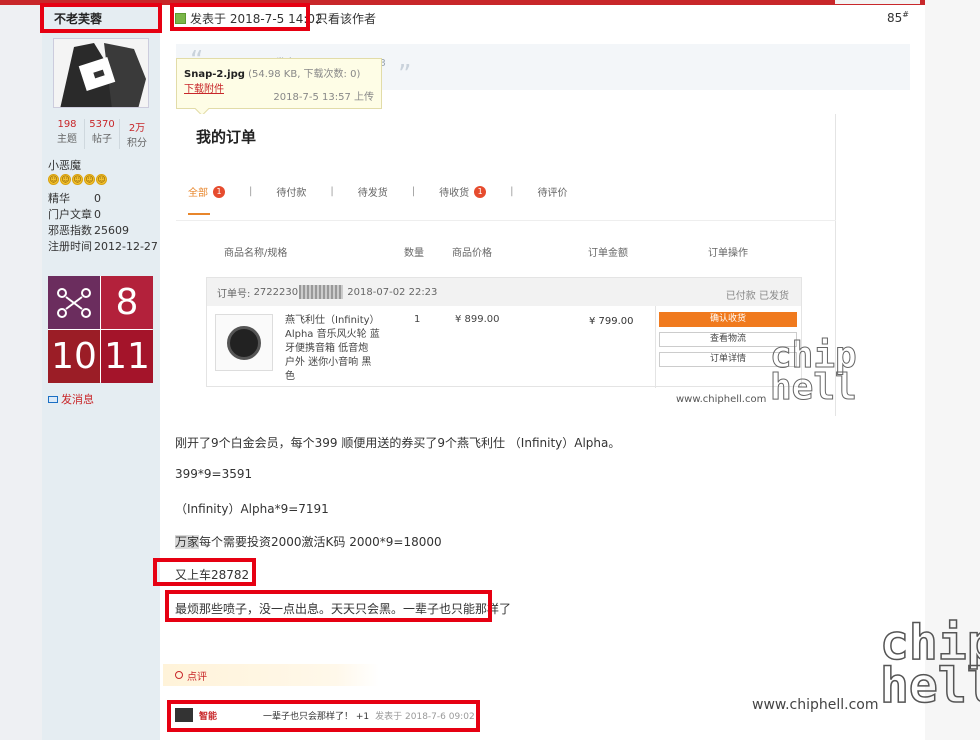  Describe the element at coordinates (323, 716) in the screenshot. I see `highlight-box-comment` at that location.